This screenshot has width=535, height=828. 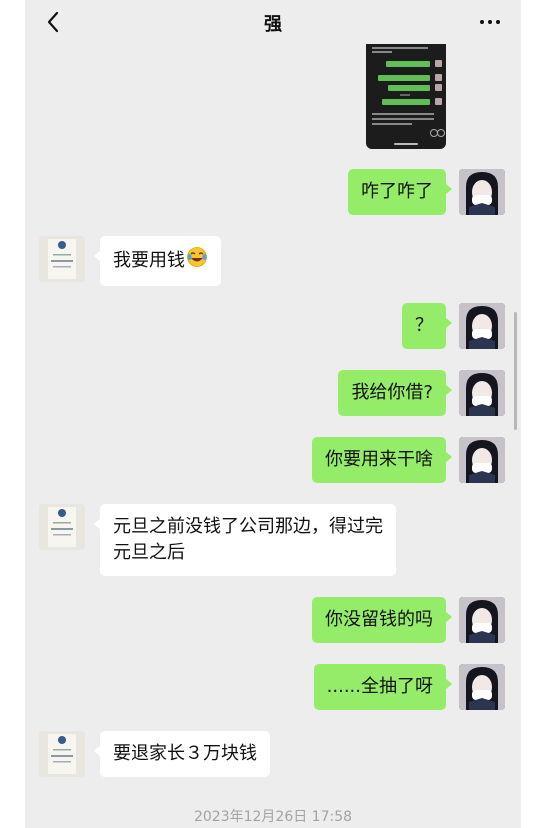 What do you see at coordinates (397, 191) in the screenshot?
I see `message-text: 咋了咋了` at bounding box center [397, 191].